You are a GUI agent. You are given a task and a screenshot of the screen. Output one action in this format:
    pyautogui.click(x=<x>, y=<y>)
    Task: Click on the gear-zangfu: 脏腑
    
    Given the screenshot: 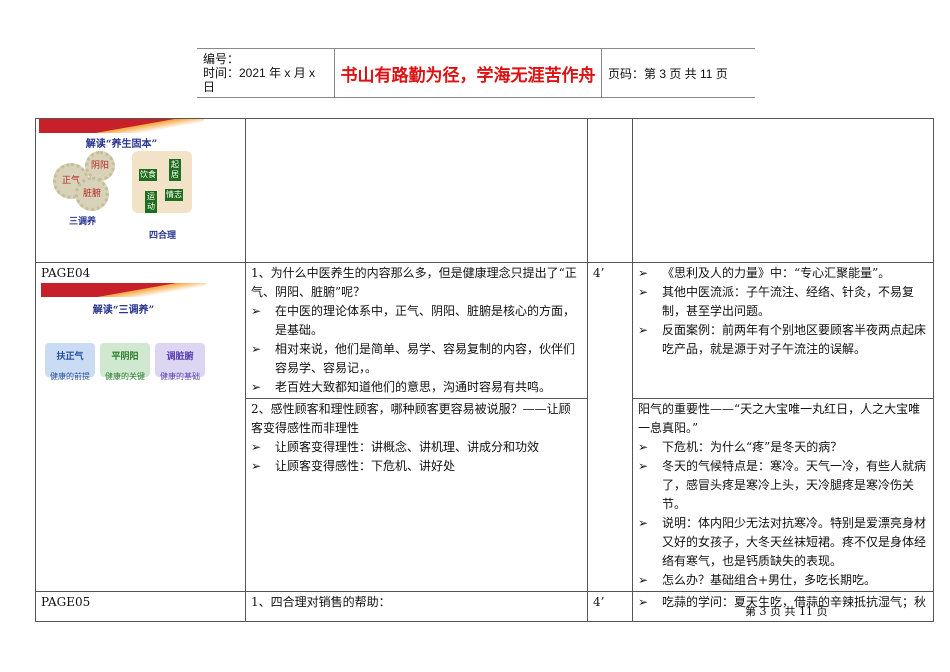 What is the action you would take?
    pyautogui.click(x=92, y=194)
    